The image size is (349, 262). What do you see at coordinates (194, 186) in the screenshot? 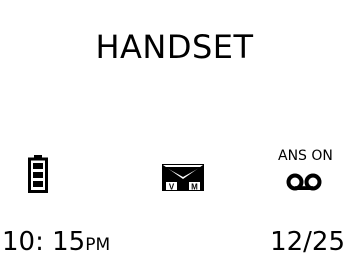
I see `voicemail-letter-m: M` at bounding box center [194, 186].